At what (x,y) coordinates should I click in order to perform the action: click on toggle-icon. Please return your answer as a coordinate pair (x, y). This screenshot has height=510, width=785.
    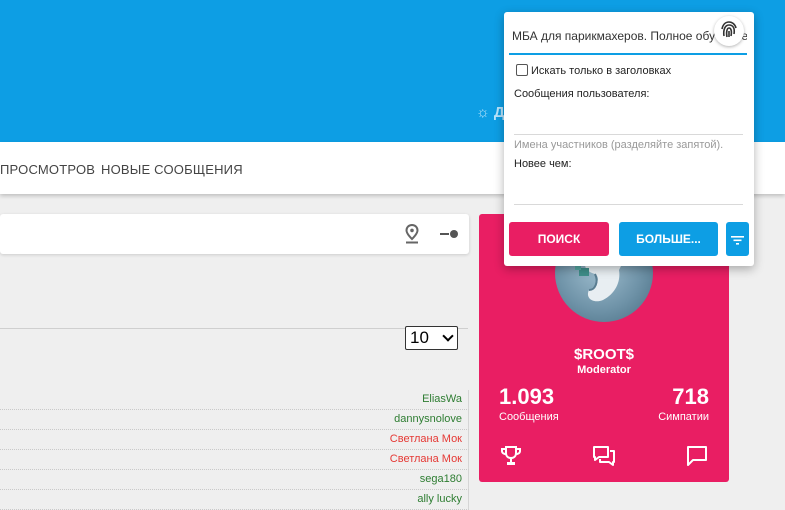
    Looking at the image, I should click on (450, 234).